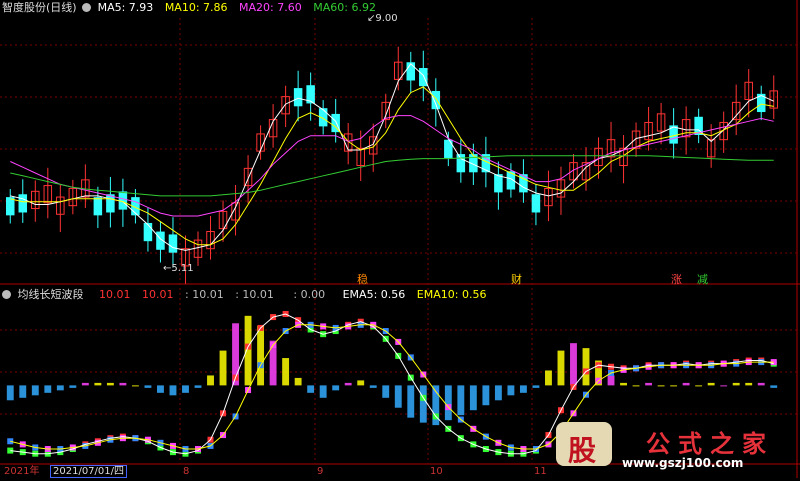 The image size is (800, 481). I want to click on band-value-1: 10.01, so click(115, 294).